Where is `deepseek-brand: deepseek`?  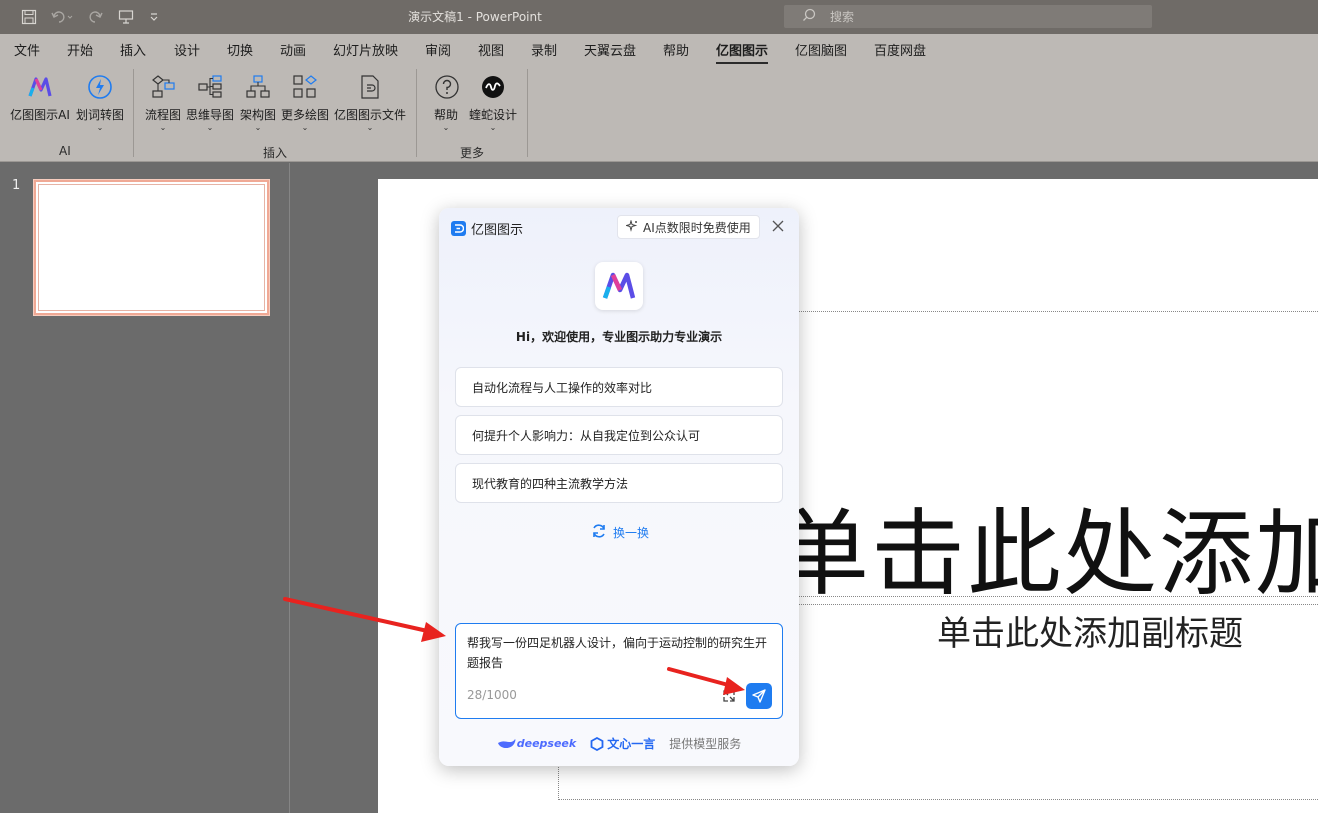
deepseek-brand: deepseek is located at coordinates (536, 744).